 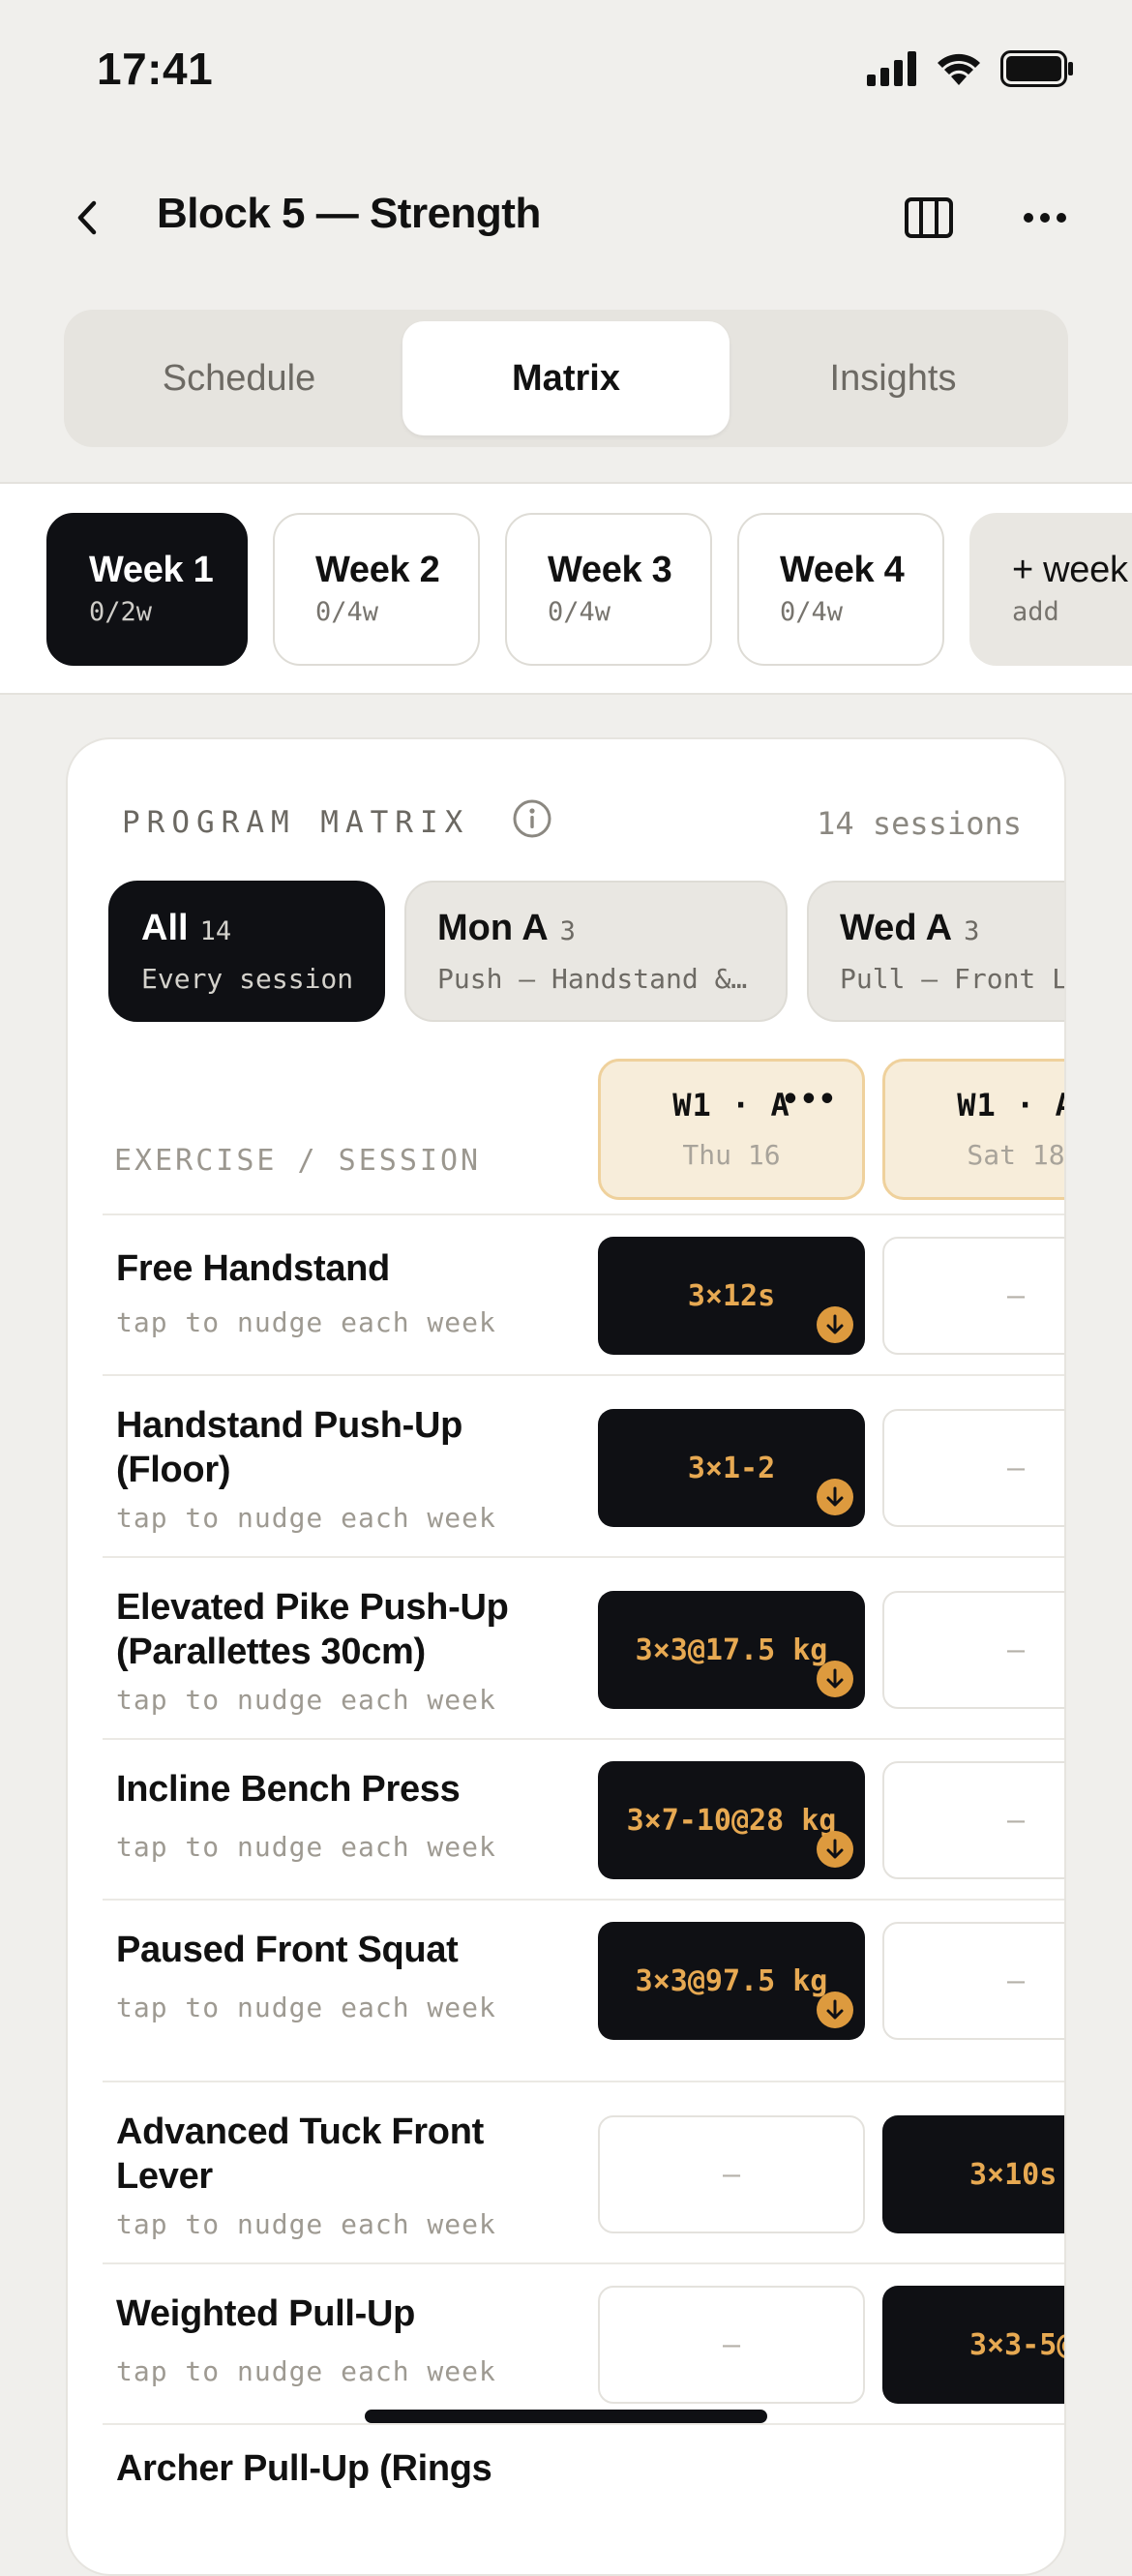 What do you see at coordinates (731, 1155) in the screenshot?
I see `session-date: Thu 16` at bounding box center [731, 1155].